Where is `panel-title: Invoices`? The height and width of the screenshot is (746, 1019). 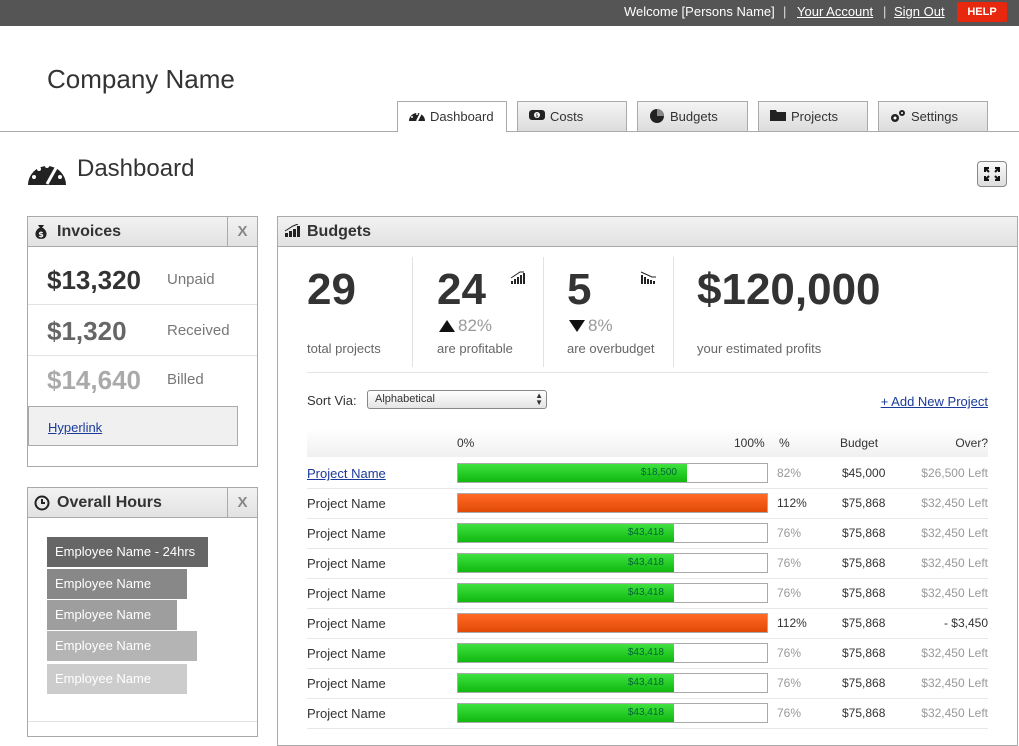 panel-title: Invoices is located at coordinates (89, 231).